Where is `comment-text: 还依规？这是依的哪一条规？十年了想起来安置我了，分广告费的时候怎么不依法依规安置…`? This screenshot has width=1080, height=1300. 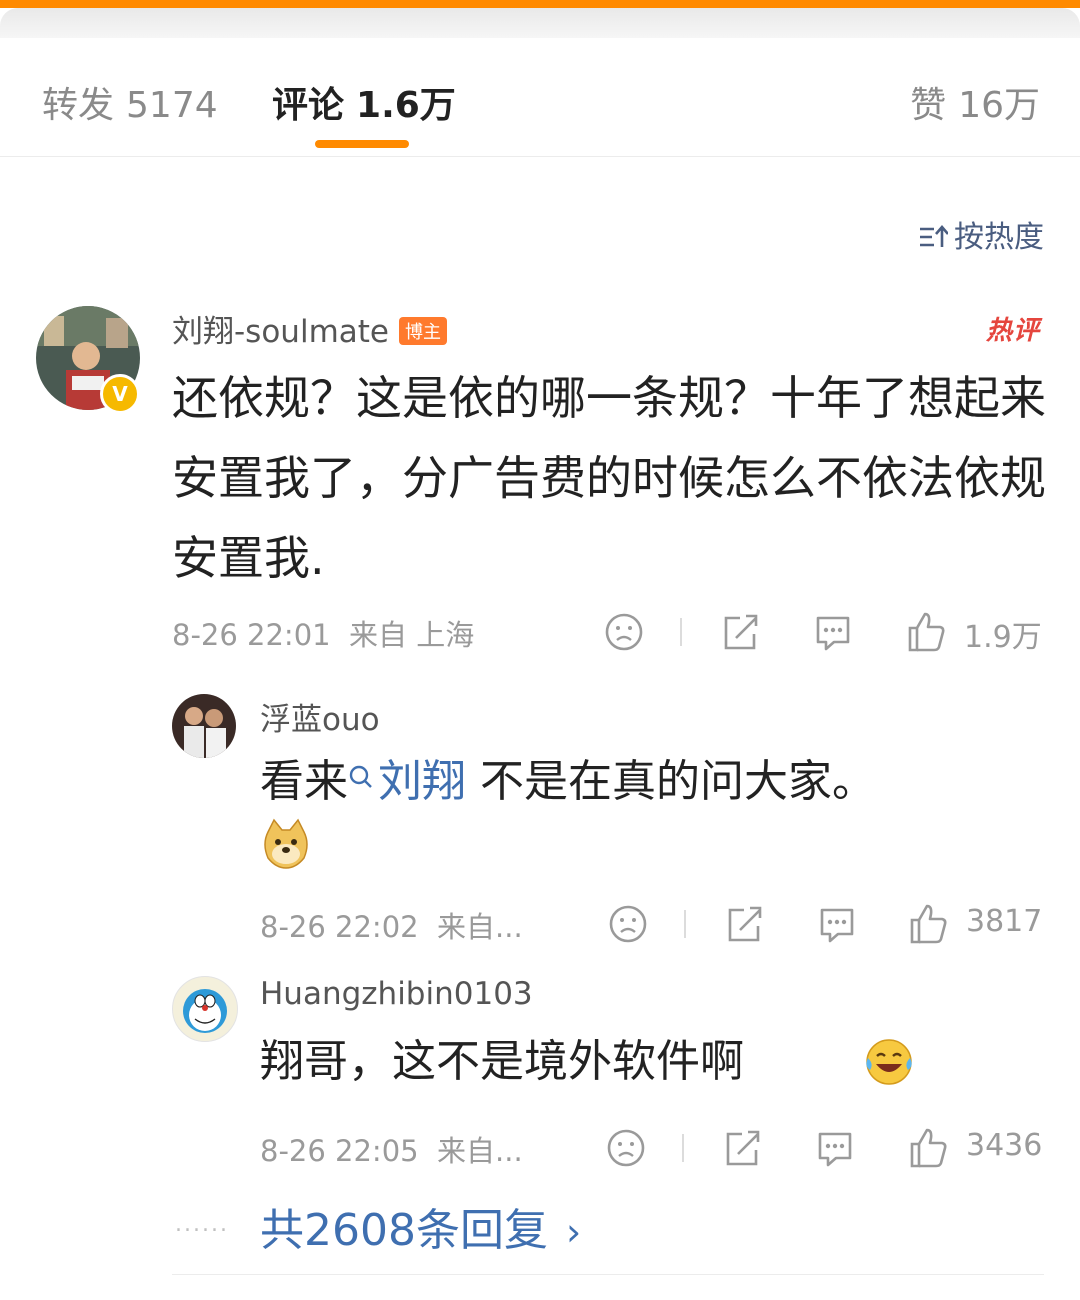
comment-text: 还依规？这是依的哪一条规？十年了想起来安置我了，分广告费的时候怎么不依法依规安置… is located at coordinates (609, 478).